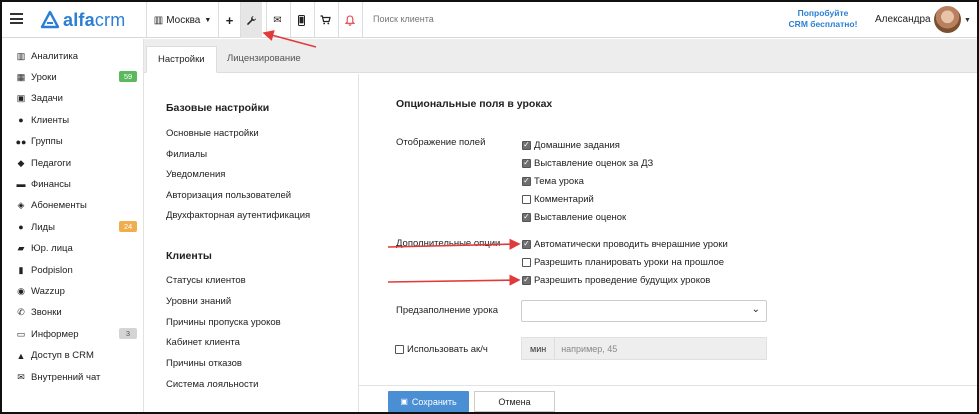  I want to click on sidebar-item-label: Wazzup, so click(48, 291).